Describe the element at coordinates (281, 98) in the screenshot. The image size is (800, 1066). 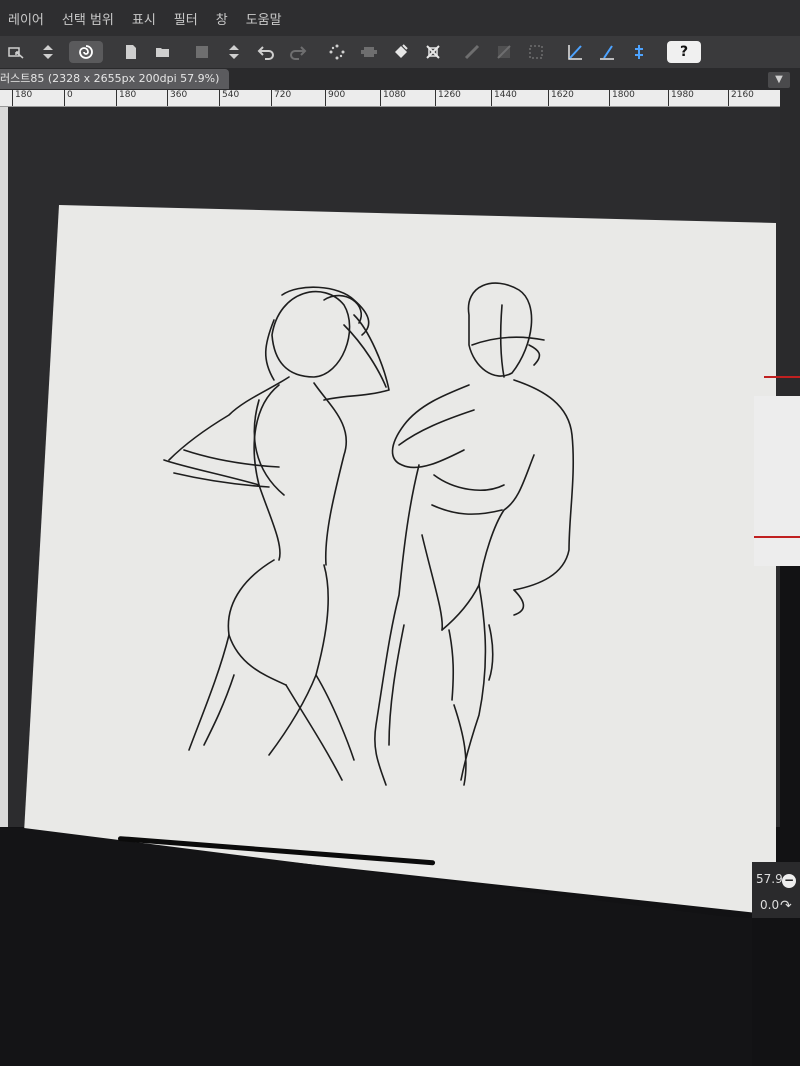
I see `ruler-label: 720` at that location.